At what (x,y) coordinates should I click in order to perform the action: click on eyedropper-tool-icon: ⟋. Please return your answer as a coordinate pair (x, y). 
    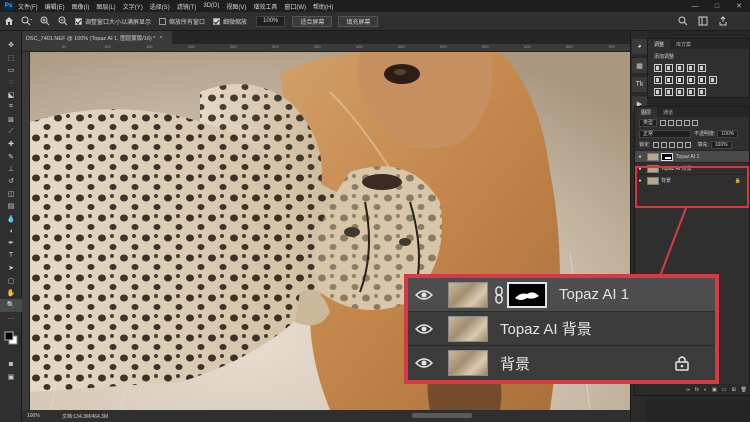
    Looking at the image, I should click on (11, 132).